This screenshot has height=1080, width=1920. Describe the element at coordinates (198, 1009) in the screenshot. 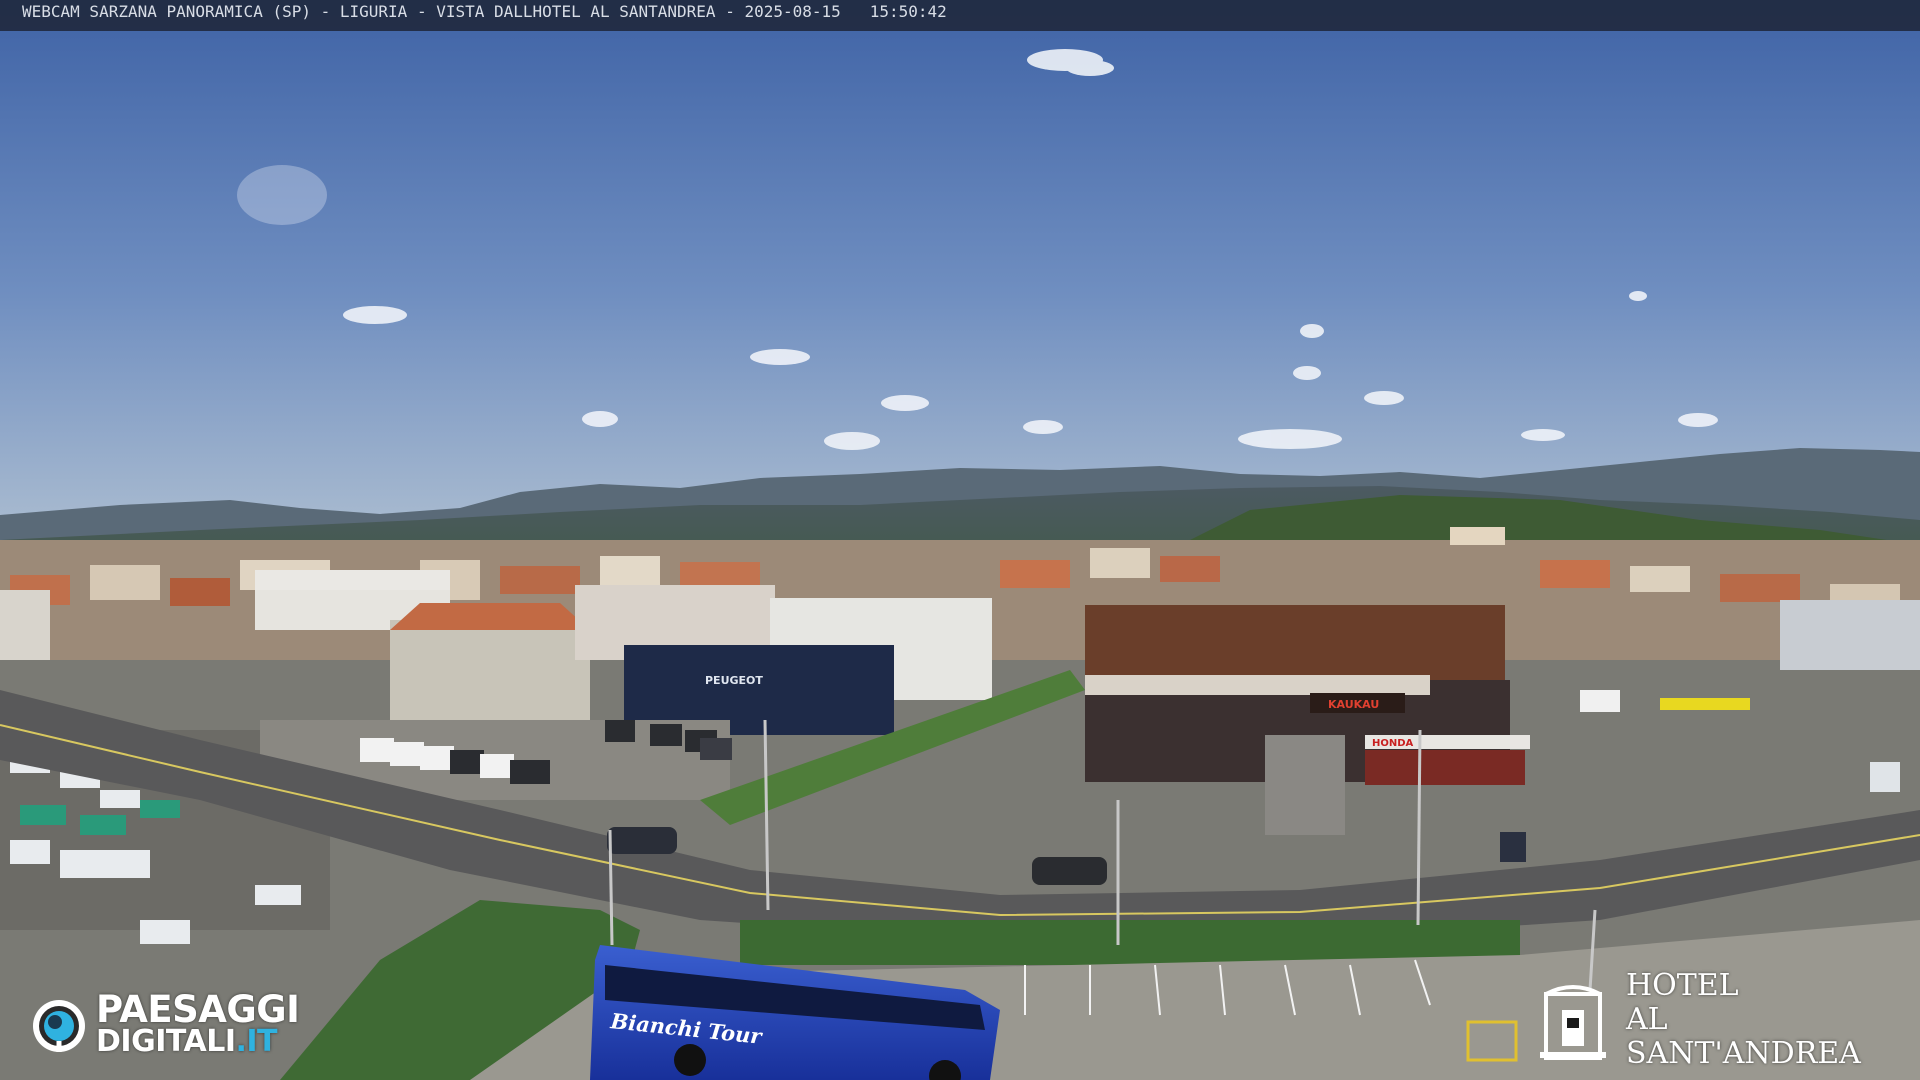

I see `brand-name-line1: PAESAGGI` at that location.